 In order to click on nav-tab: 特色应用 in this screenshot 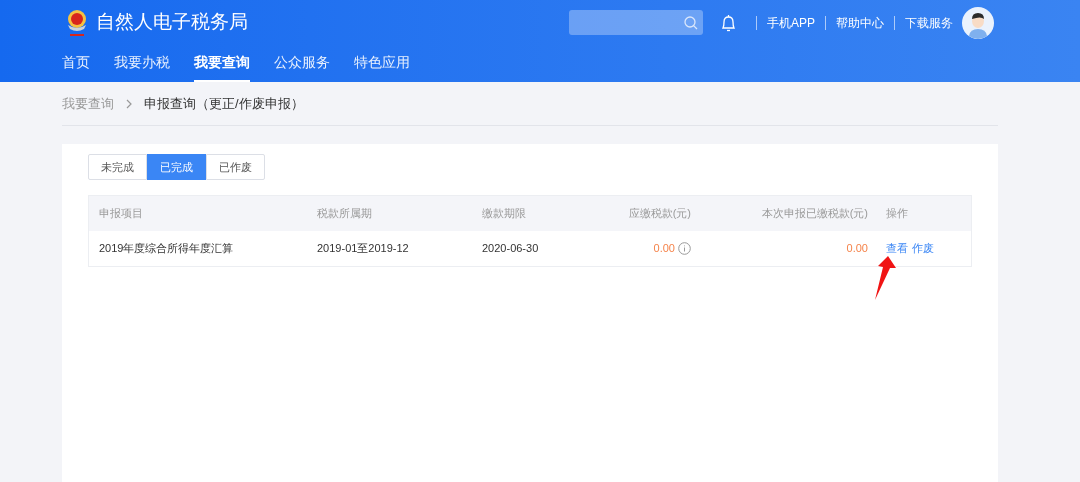, I will do `click(382, 63)`.